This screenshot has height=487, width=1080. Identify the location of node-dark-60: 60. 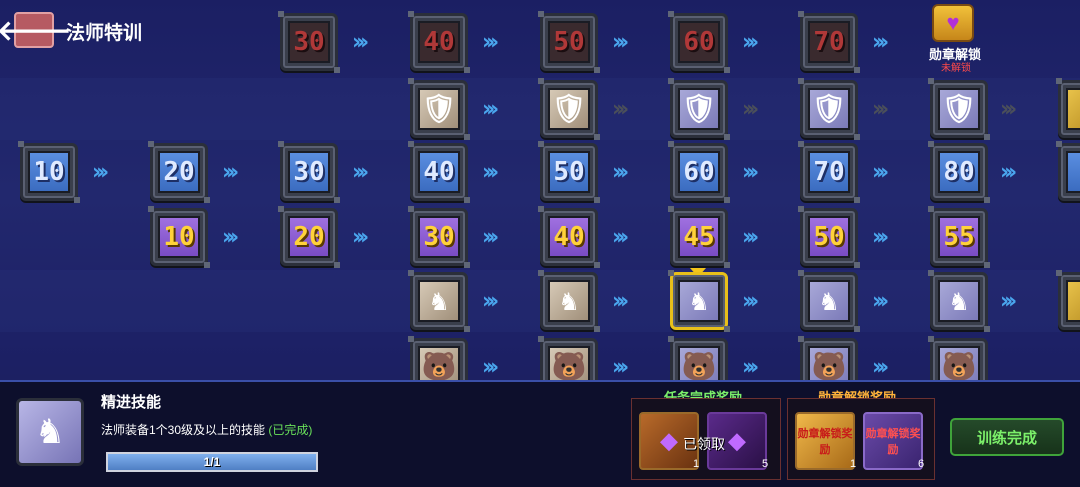
(699, 42).